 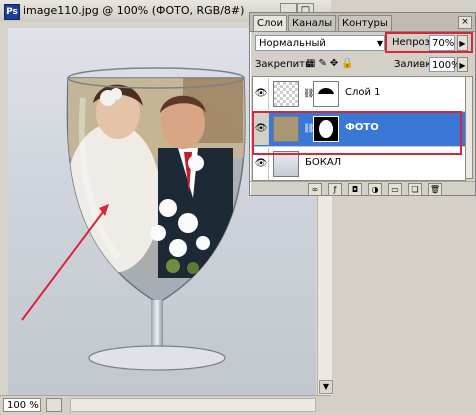 I want to click on panel-tabs: Слои Каналы Контуры ×, so click(x=362, y=22).